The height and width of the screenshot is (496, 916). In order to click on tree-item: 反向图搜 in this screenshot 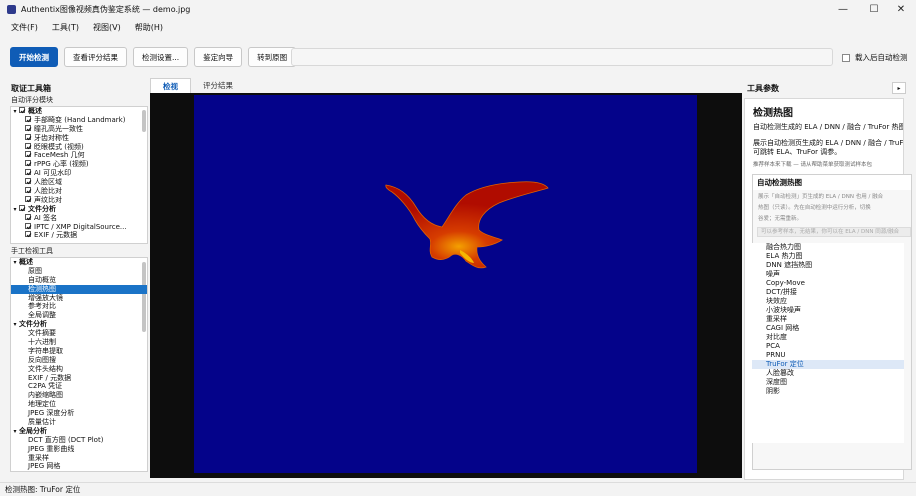, I will do `click(79, 360)`.